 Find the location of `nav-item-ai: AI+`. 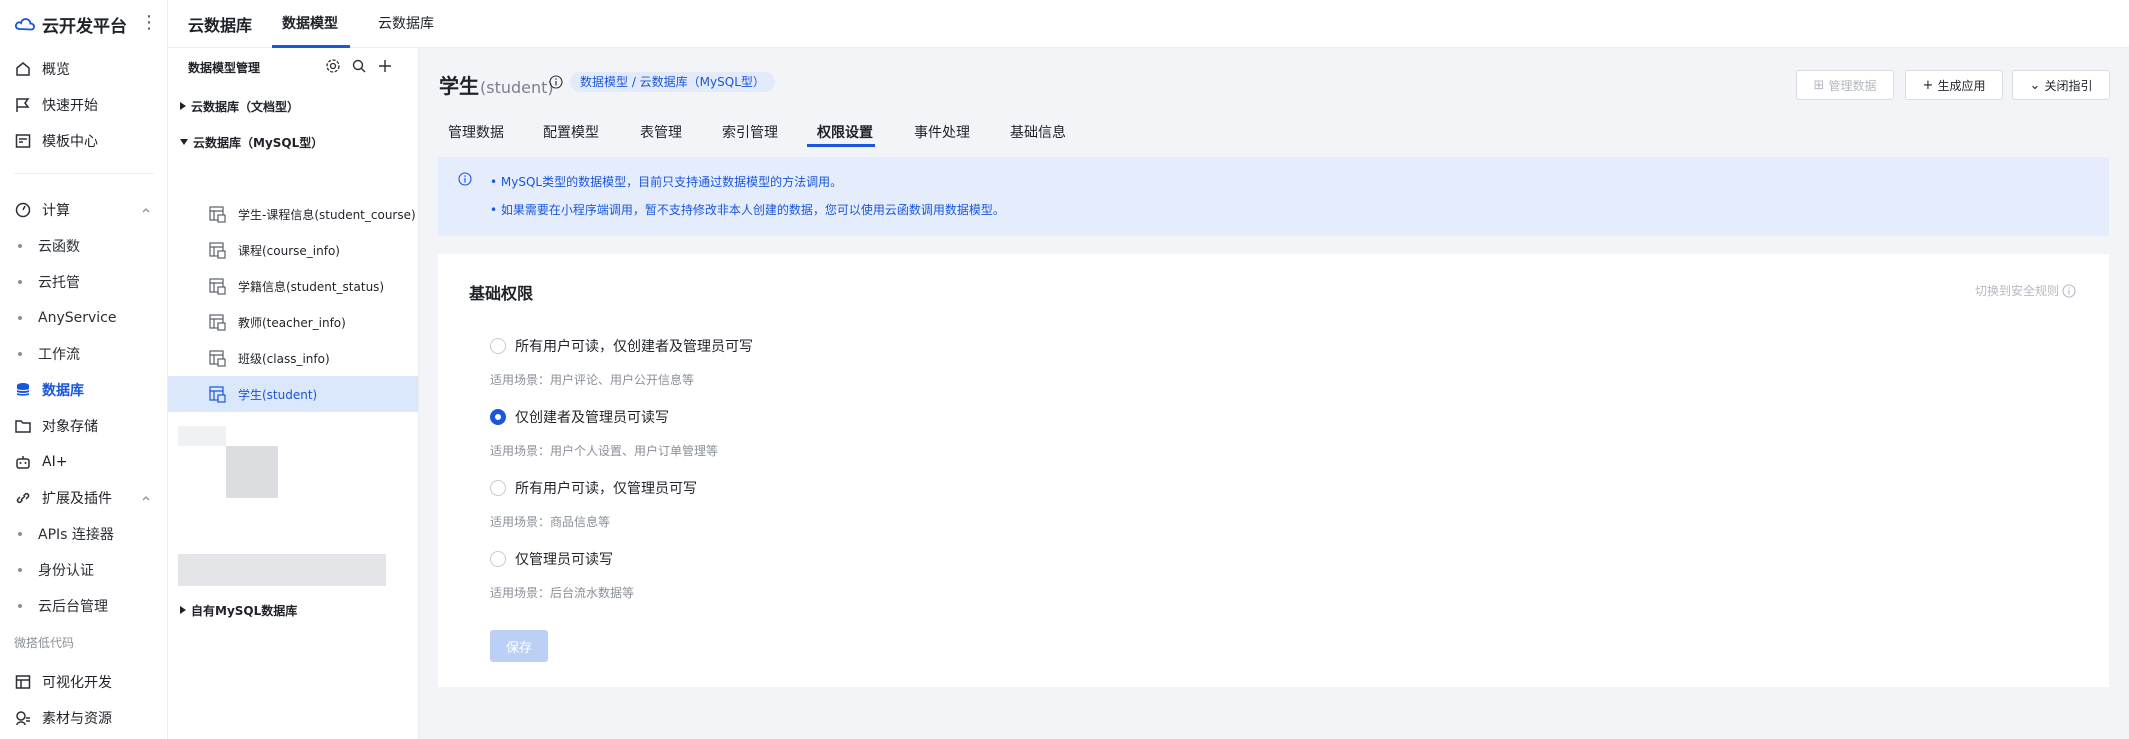

nav-item-ai: AI+ is located at coordinates (40, 462).